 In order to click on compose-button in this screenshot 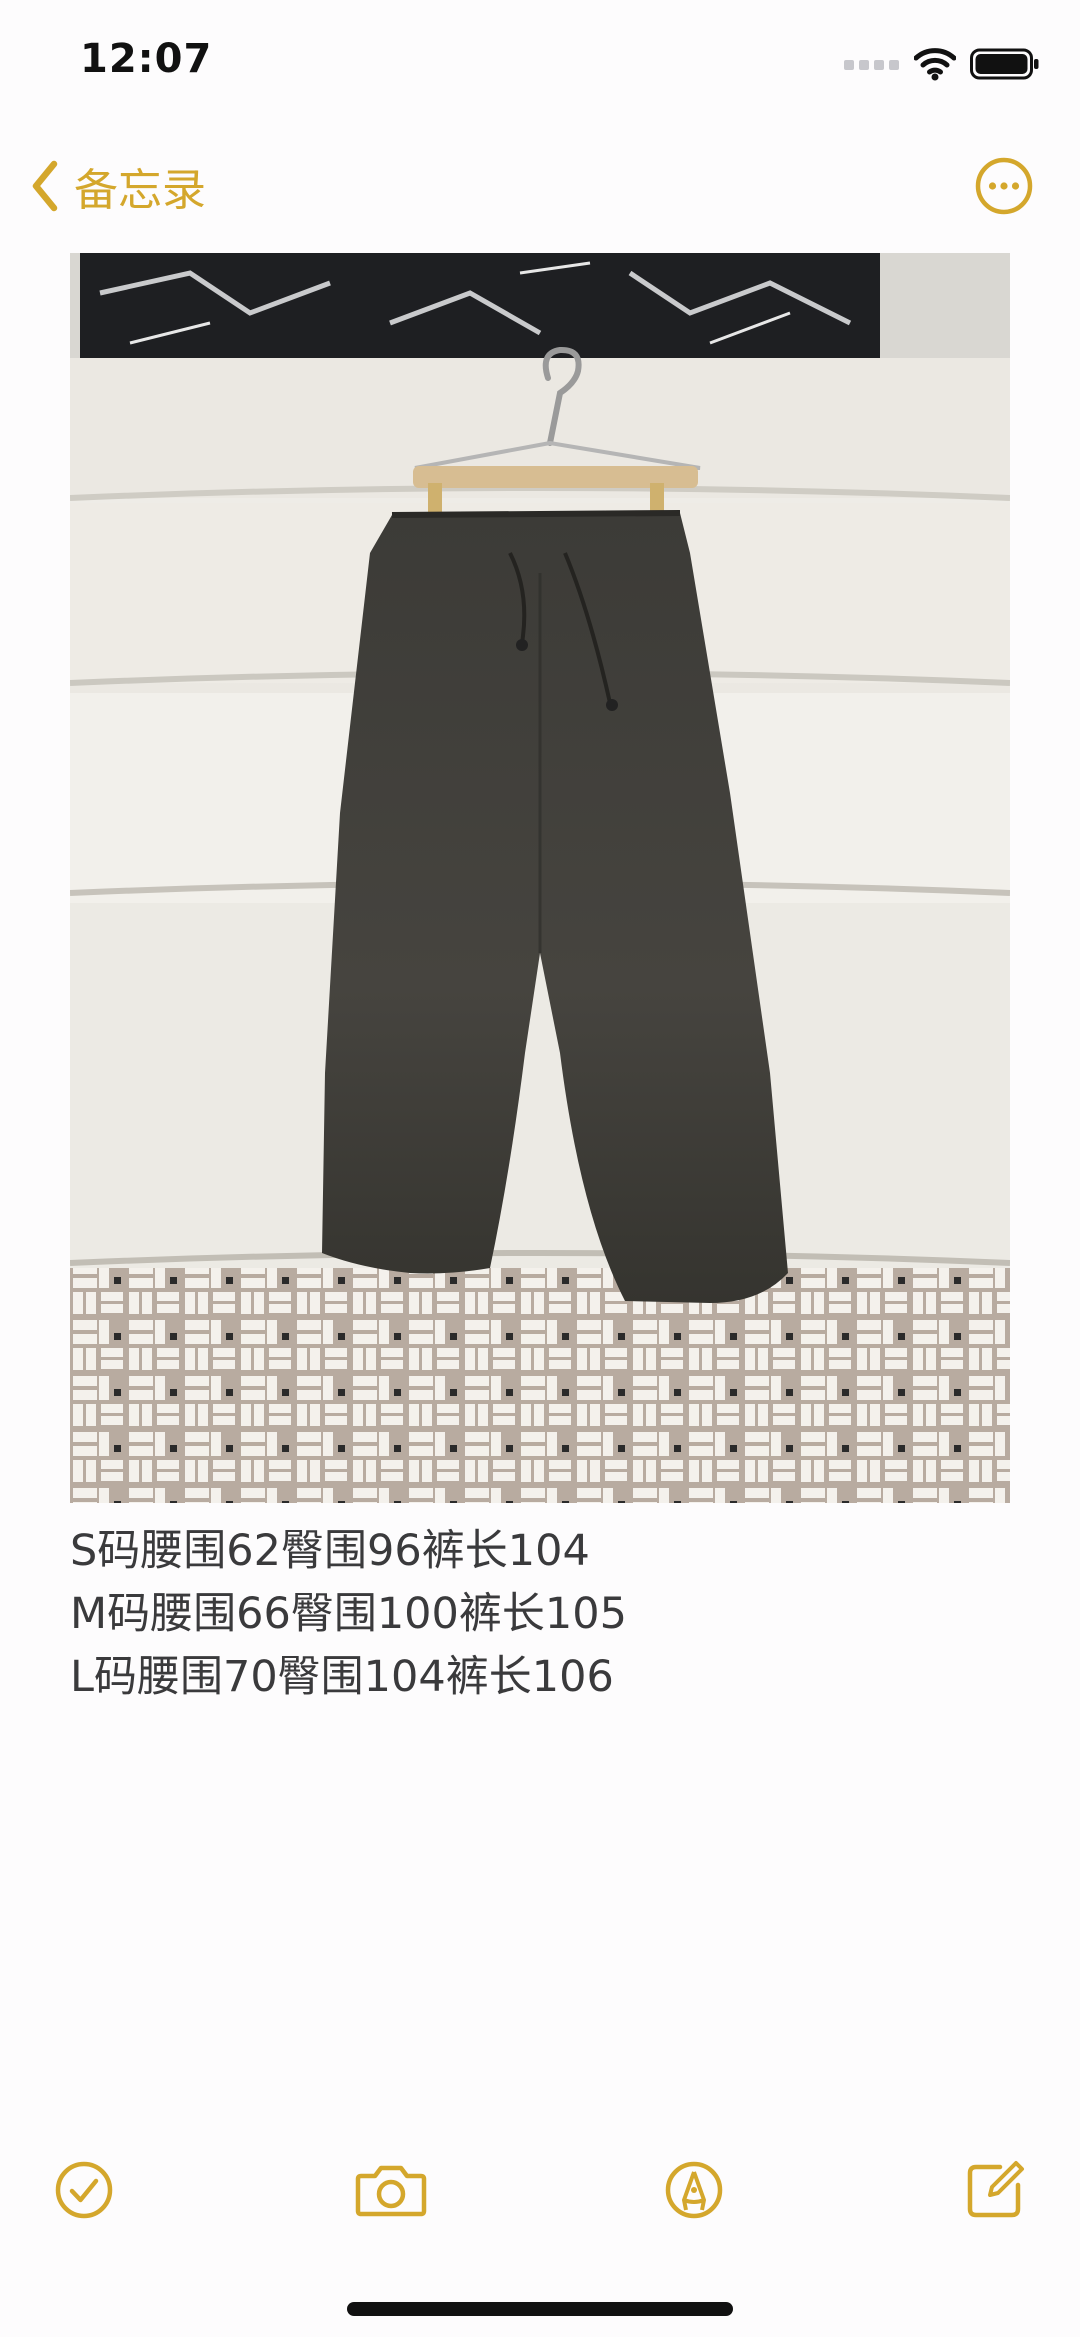, I will do `click(995, 2190)`.